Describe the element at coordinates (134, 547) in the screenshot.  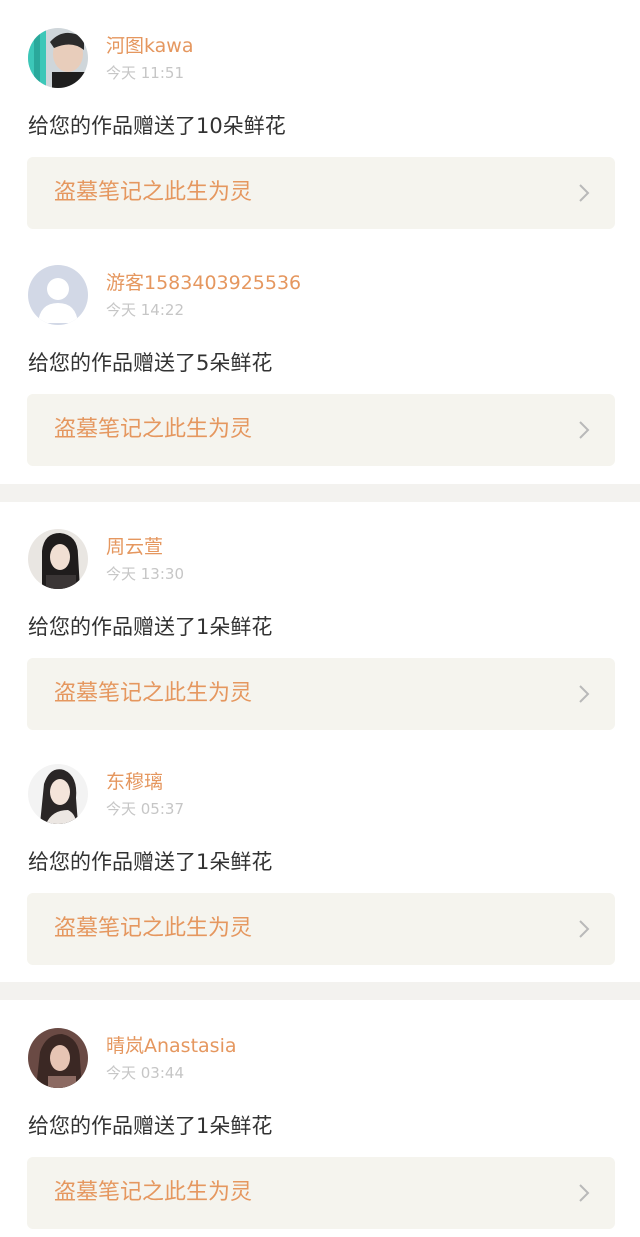
I see `sender-name: 周云萱` at that location.